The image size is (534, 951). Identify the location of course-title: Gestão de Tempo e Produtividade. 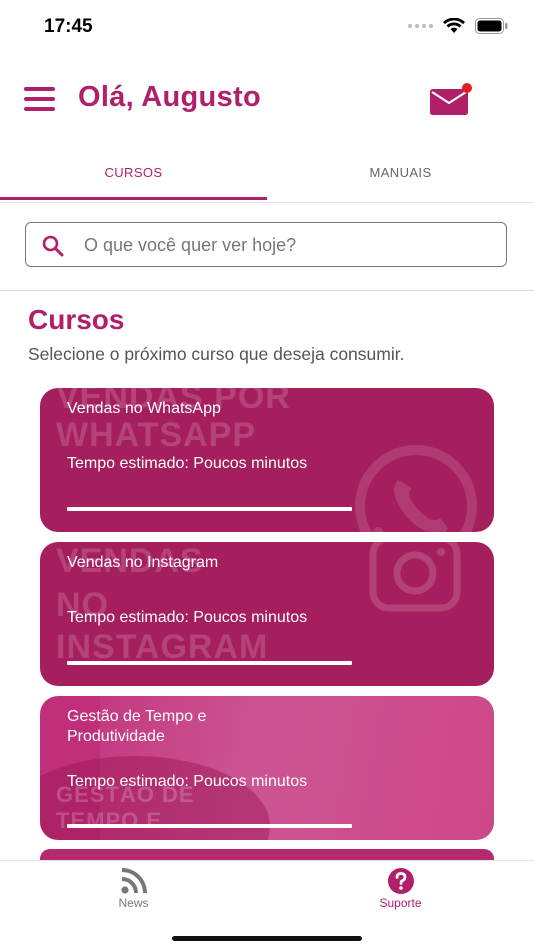
(137, 726).